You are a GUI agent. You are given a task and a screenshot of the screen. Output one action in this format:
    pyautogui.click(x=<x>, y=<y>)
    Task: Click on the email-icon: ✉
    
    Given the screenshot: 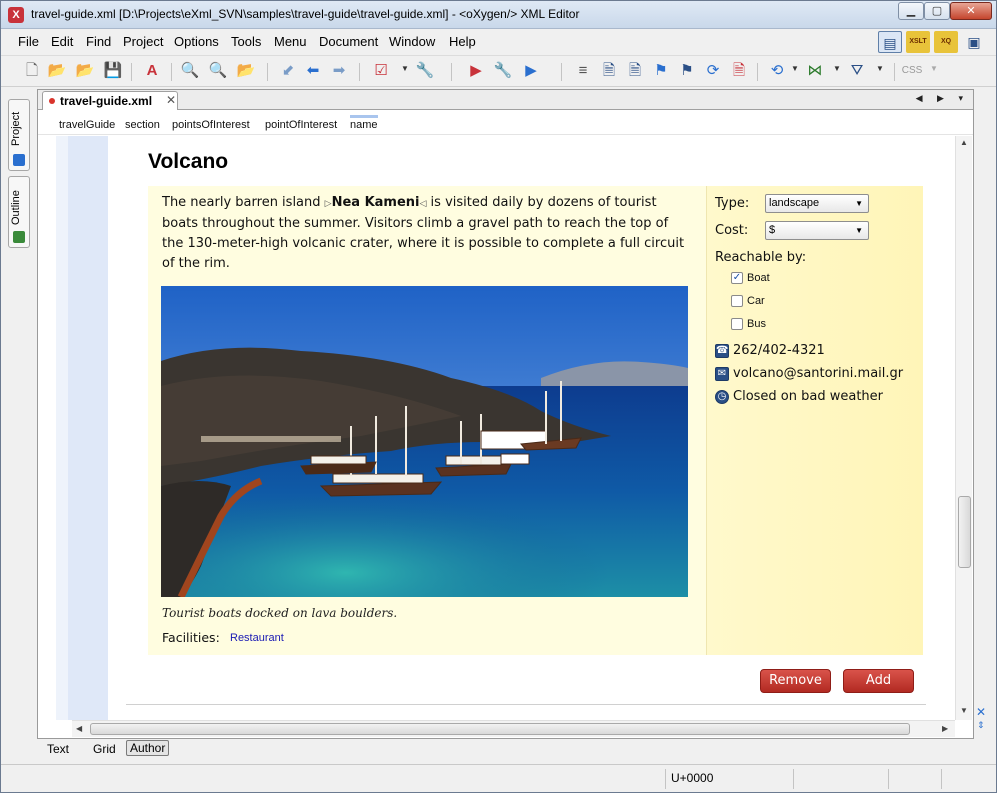 What is the action you would take?
    pyautogui.click(x=722, y=374)
    